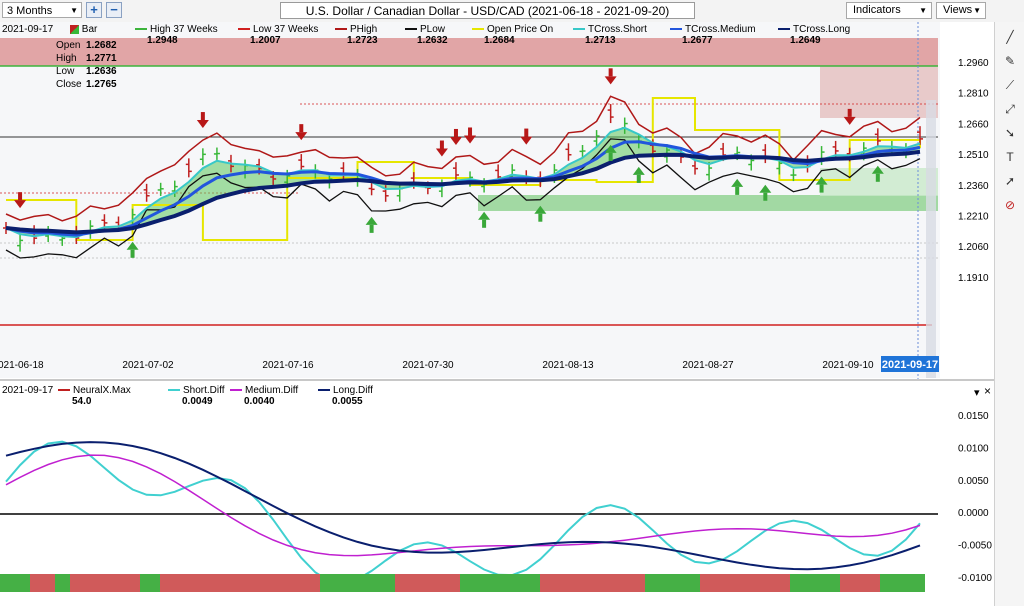 The height and width of the screenshot is (606, 1024). Describe the element at coordinates (148, 365) in the screenshot. I see `date-axis-label: 2021-07-02` at that location.